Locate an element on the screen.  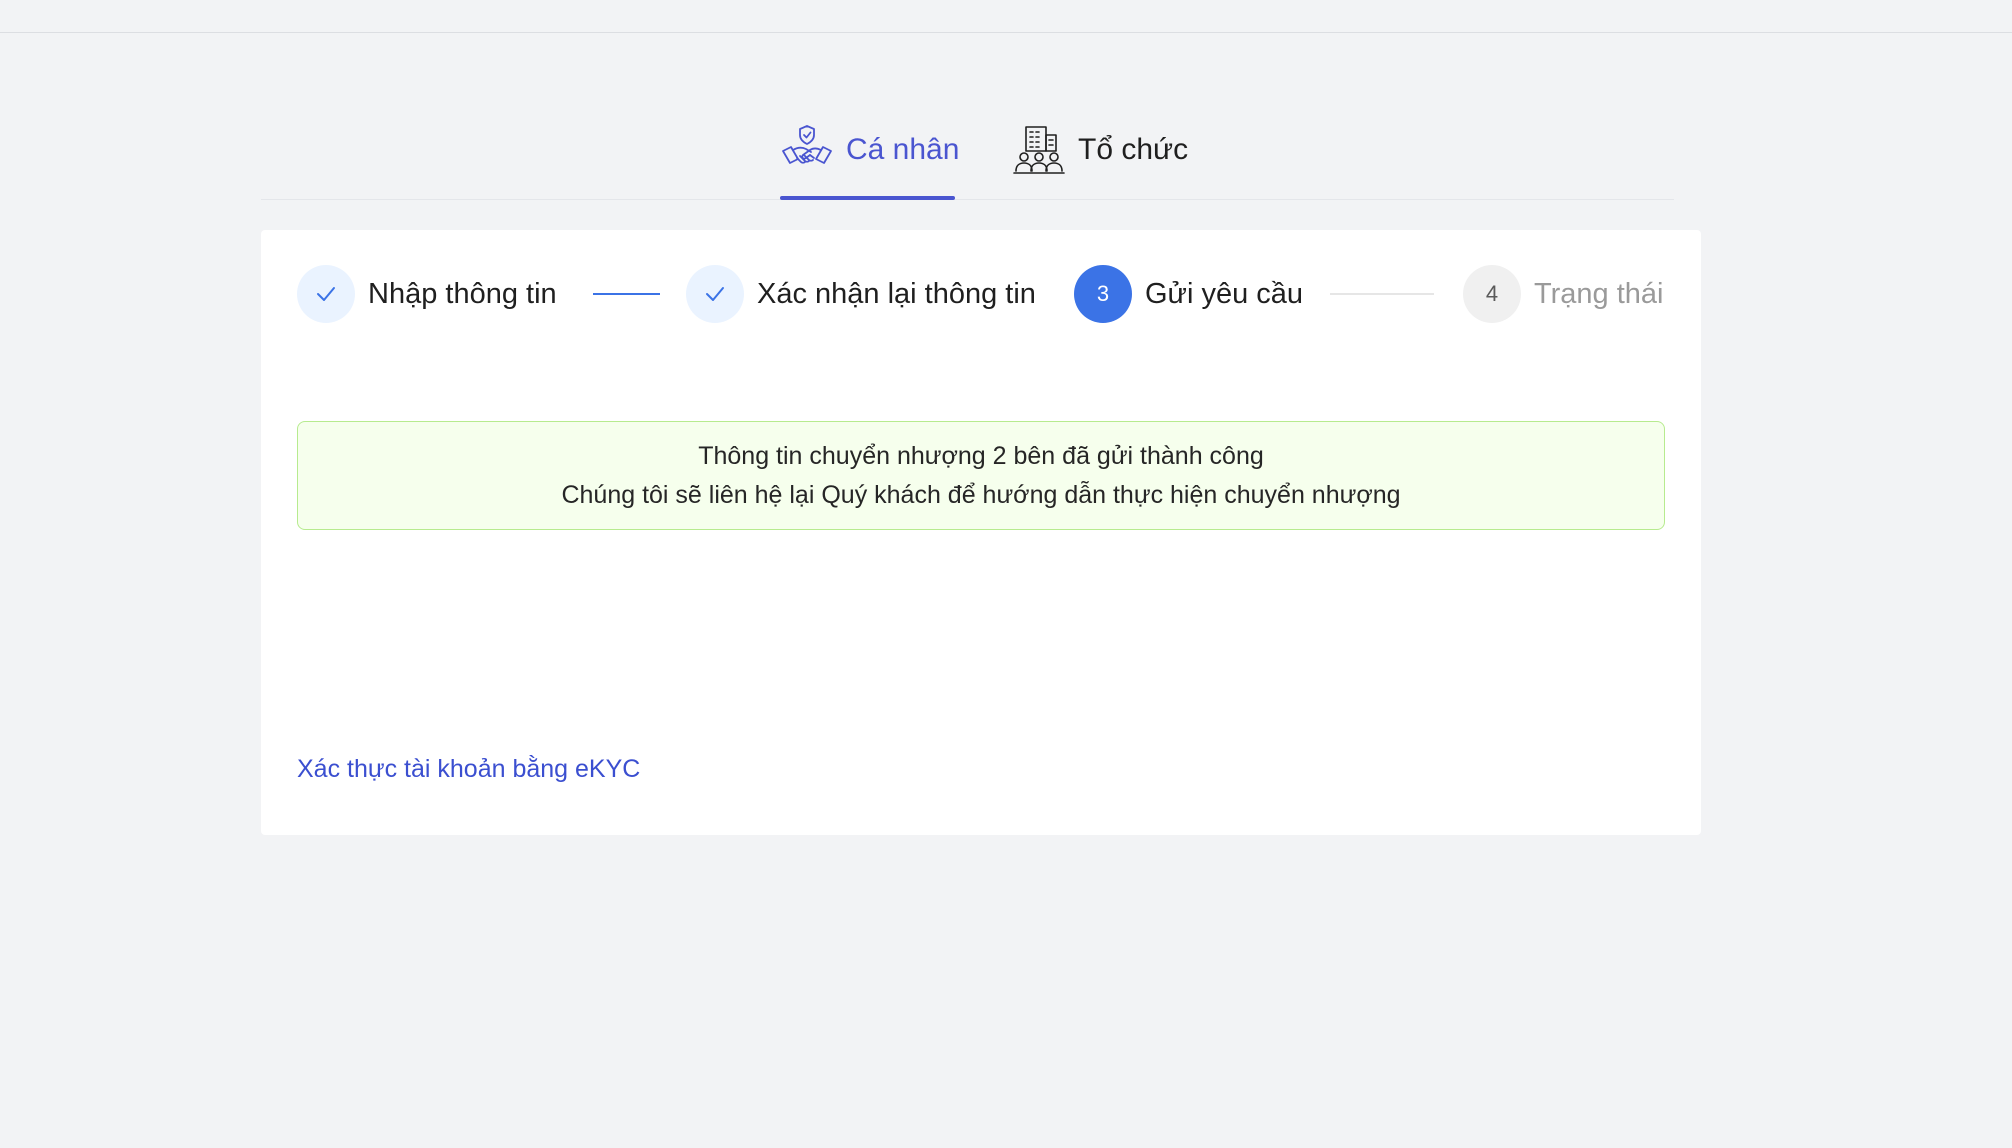
tab-organization: Tổ chức is located at coordinates (1112, 149).